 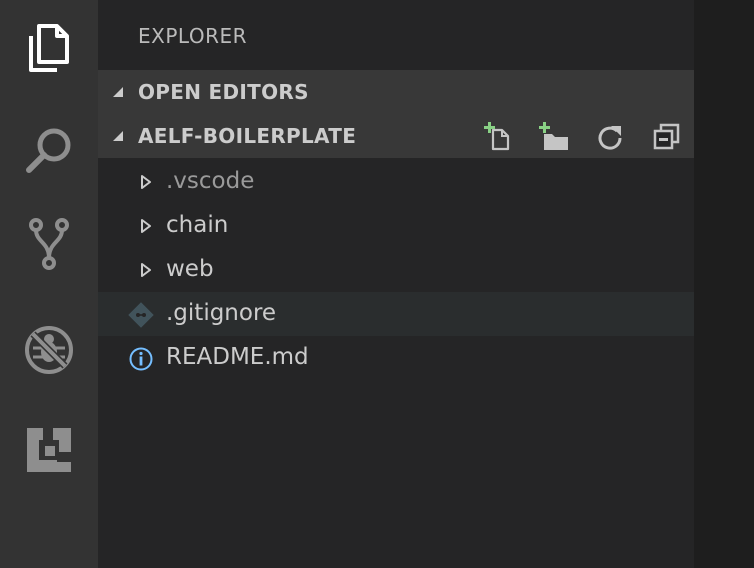 I want to click on open-editors-label: OPEN EDITORS, so click(x=223, y=92).